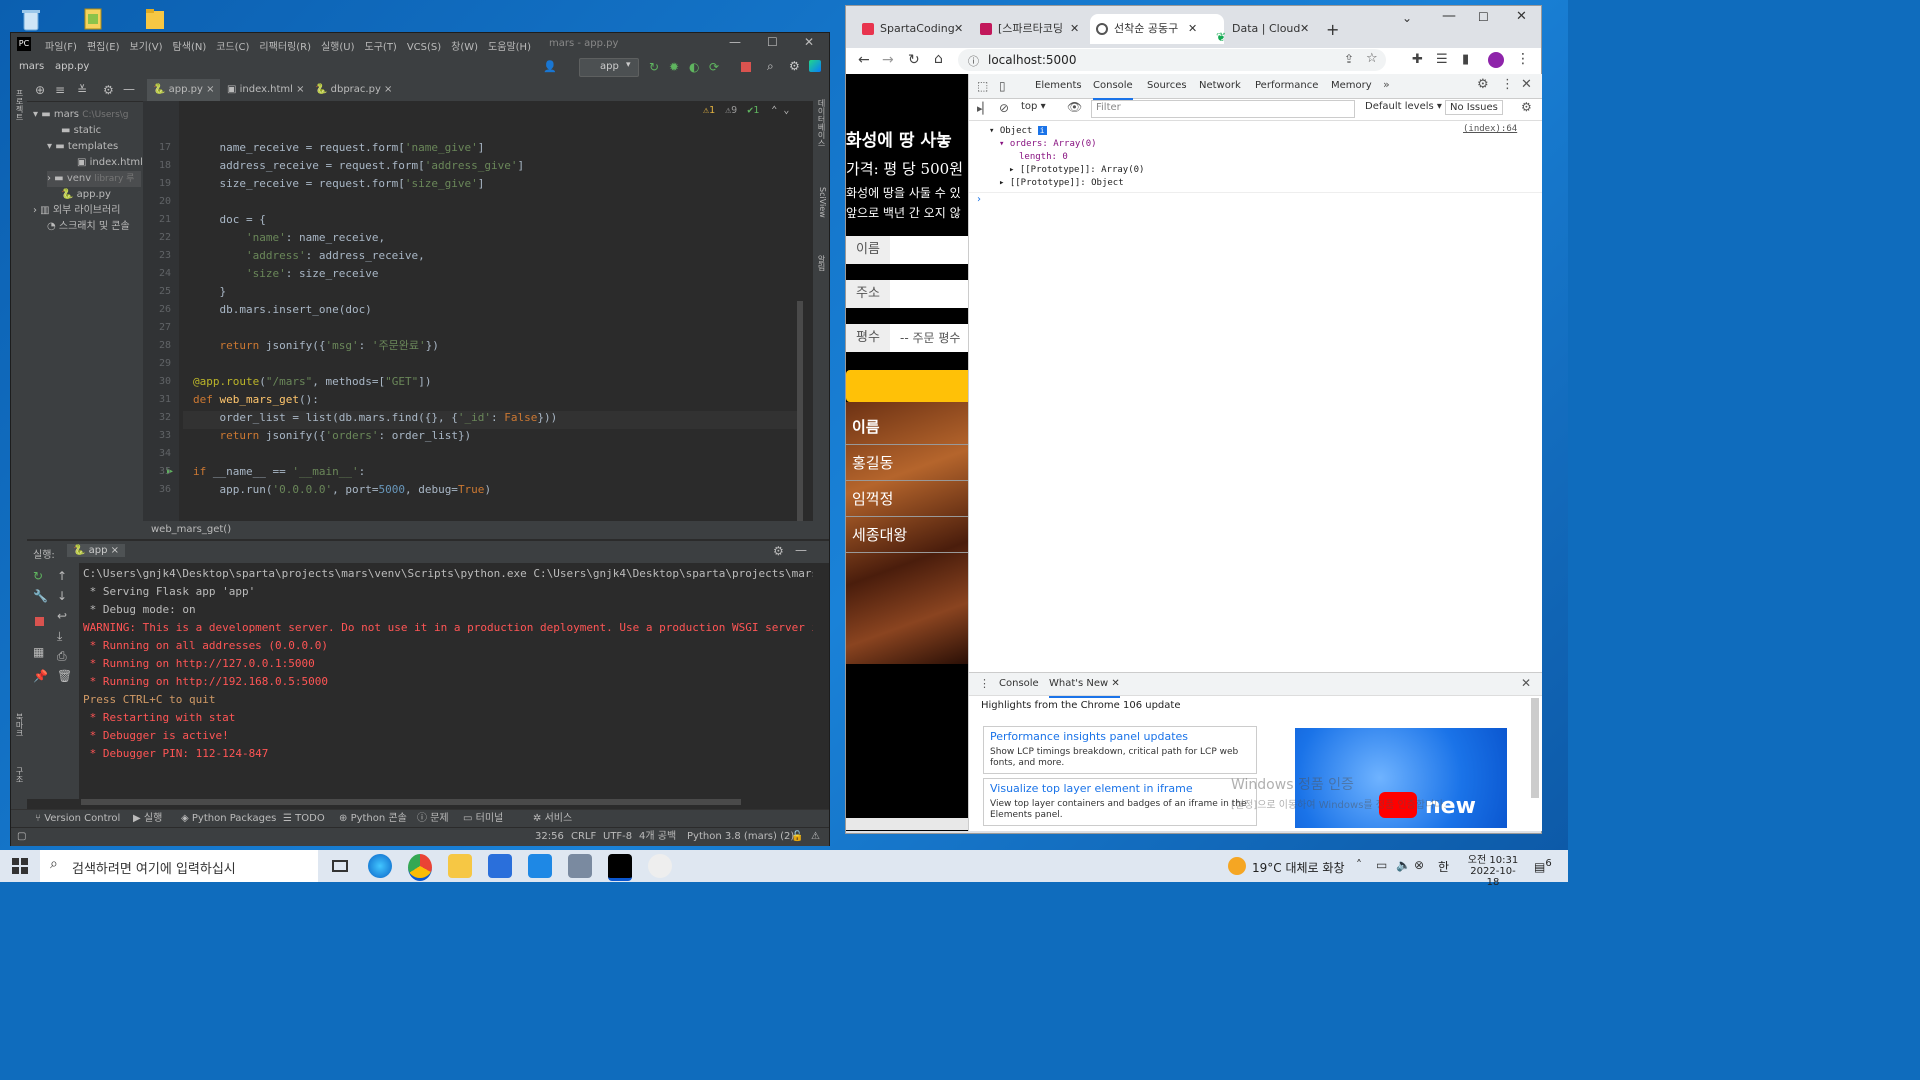 The width and height of the screenshot is (1920, 1080). What do you see at coordinates (1002, 86) in the screenshot?
I see `device-toolbar-icon: ▯` at bounding box center [1002, 86].